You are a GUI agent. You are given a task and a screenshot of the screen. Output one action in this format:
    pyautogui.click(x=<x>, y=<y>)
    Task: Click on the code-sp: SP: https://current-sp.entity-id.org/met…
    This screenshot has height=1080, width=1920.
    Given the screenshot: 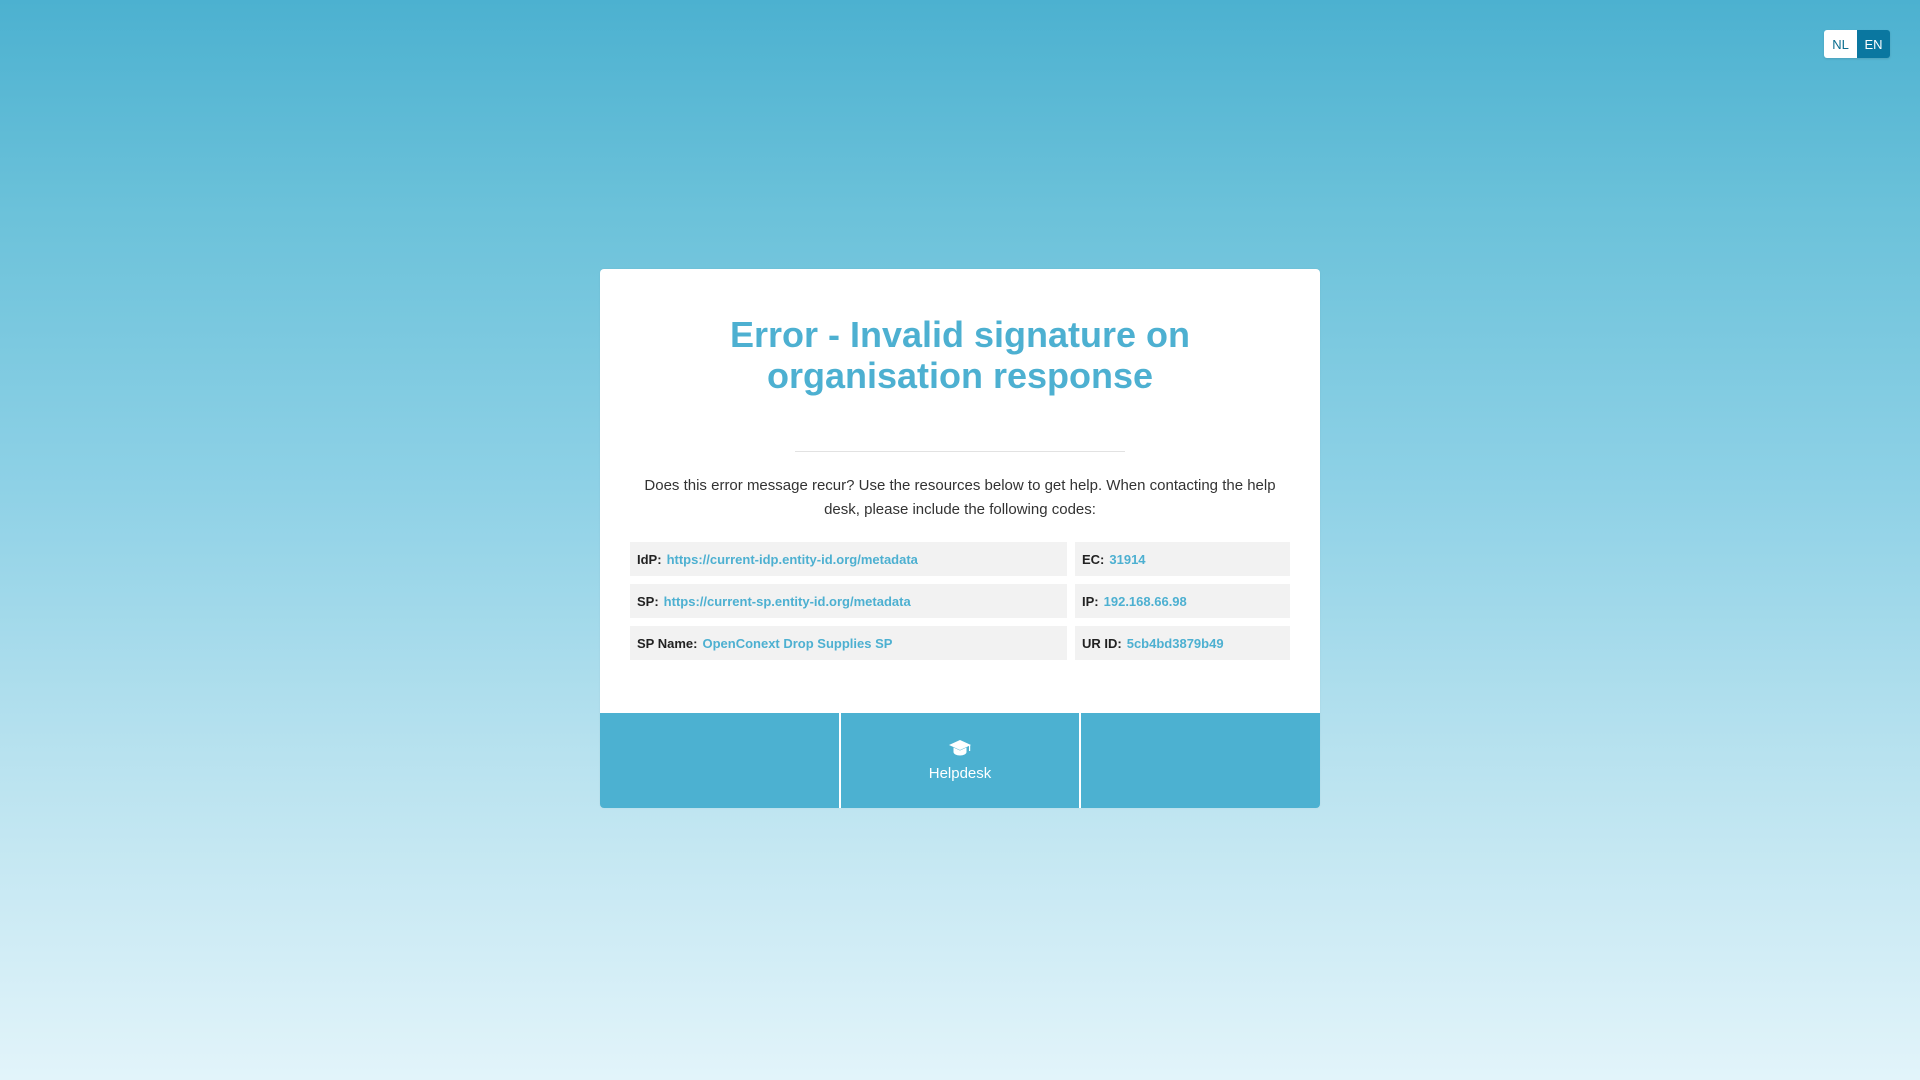 What is the action you would take?
    pyautogui.click(x=848, y=601)
    